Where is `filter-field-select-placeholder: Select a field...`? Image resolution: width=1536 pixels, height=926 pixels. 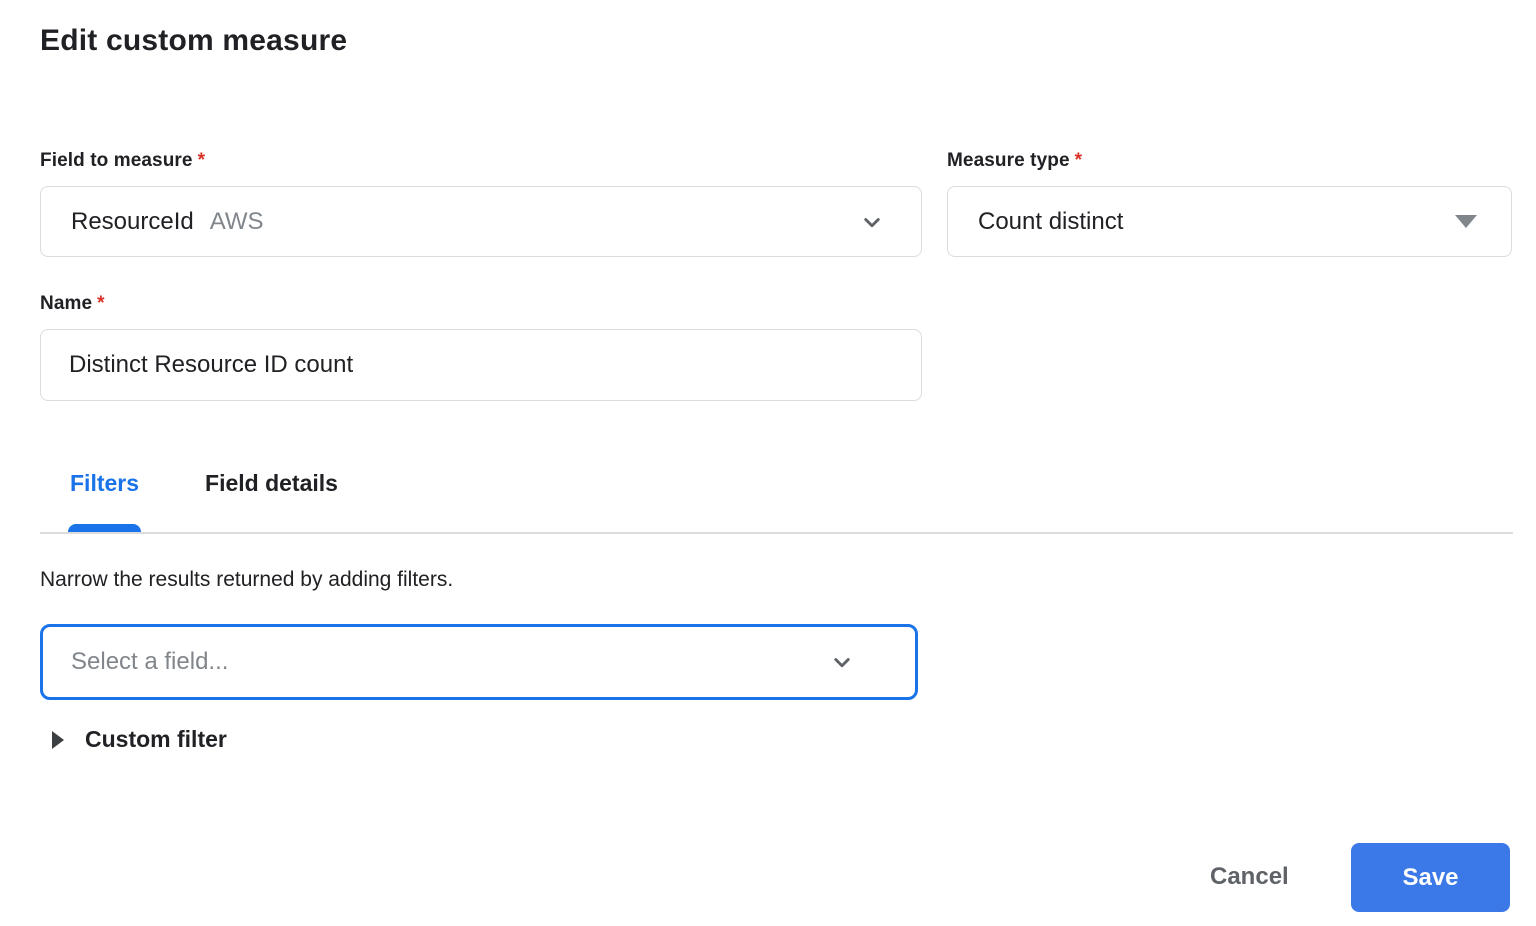
filter-field-select-placeholder: Select a field... is located at coordinates (150, 661).